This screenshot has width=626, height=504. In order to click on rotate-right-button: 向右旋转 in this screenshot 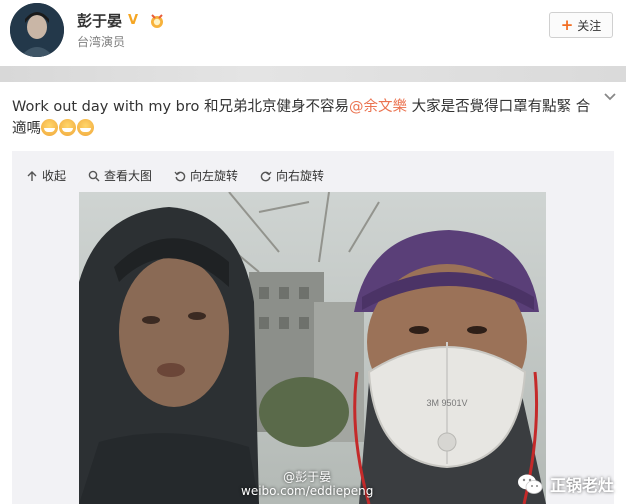, I will do `click(292, 175)`.